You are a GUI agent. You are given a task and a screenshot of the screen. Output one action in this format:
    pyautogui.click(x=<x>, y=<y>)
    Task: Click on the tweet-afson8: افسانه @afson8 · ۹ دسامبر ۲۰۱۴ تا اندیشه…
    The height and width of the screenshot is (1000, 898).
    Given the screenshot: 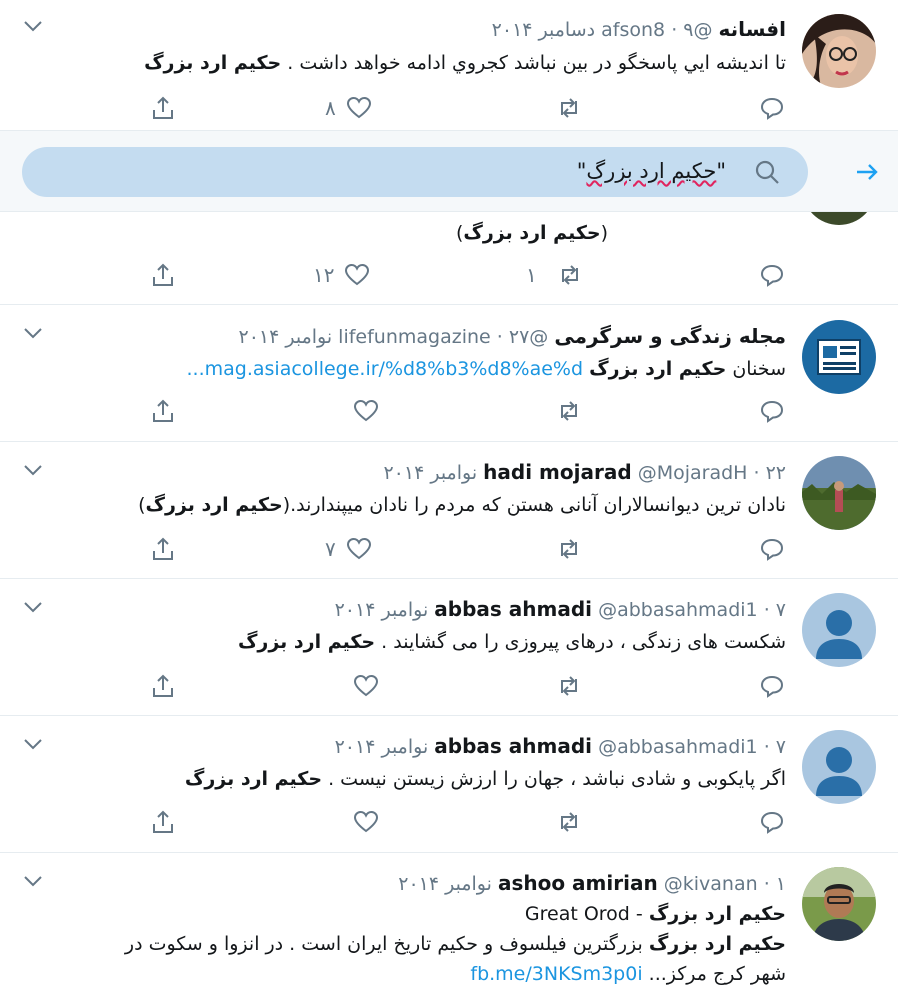 What is the action you would take?
    pyautogui.click(x=449, y=65)
    